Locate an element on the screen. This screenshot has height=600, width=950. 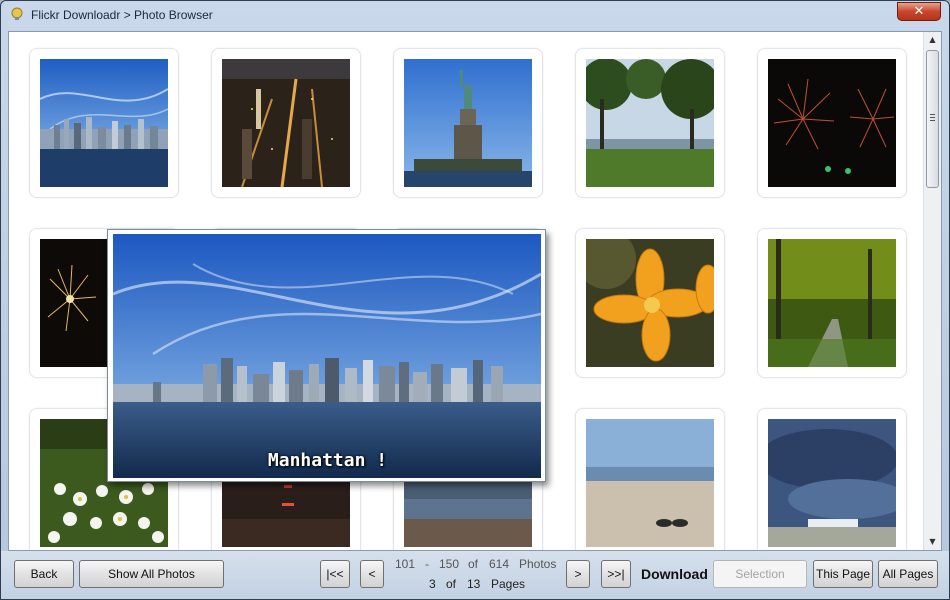
download-selection-button: Selection is located at coordinates (760, 574).